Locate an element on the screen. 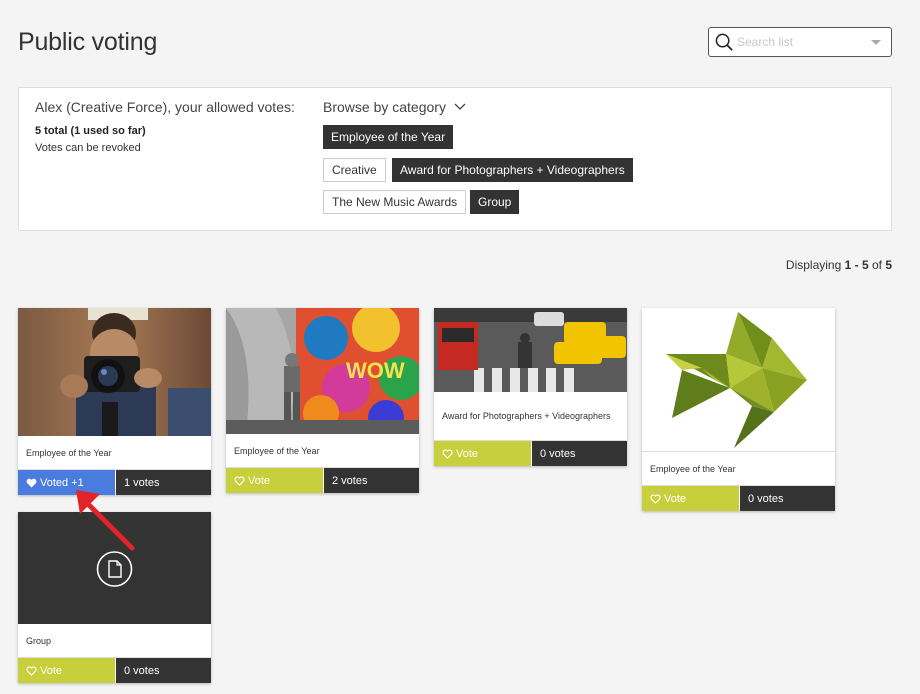  category-tag-creative: Creative is located at coordinates (354, 170).